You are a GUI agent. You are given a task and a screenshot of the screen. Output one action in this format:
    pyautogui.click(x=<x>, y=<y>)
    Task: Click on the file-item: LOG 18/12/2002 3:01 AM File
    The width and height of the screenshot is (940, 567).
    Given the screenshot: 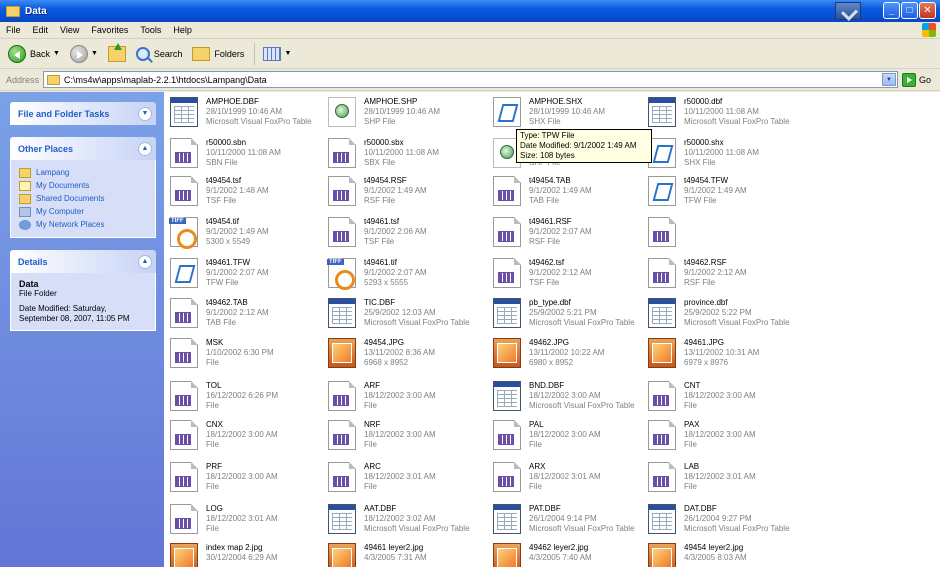 What is the action you would take?
    pyautogui.click(x=255, y=522)
    